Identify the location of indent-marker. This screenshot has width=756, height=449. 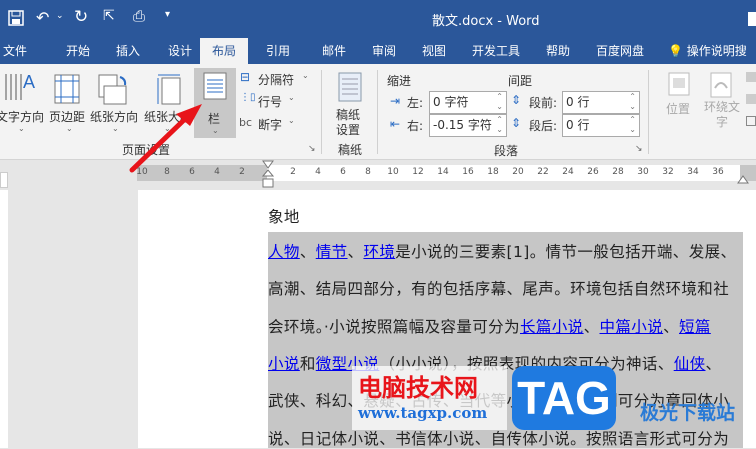
(268, 175).